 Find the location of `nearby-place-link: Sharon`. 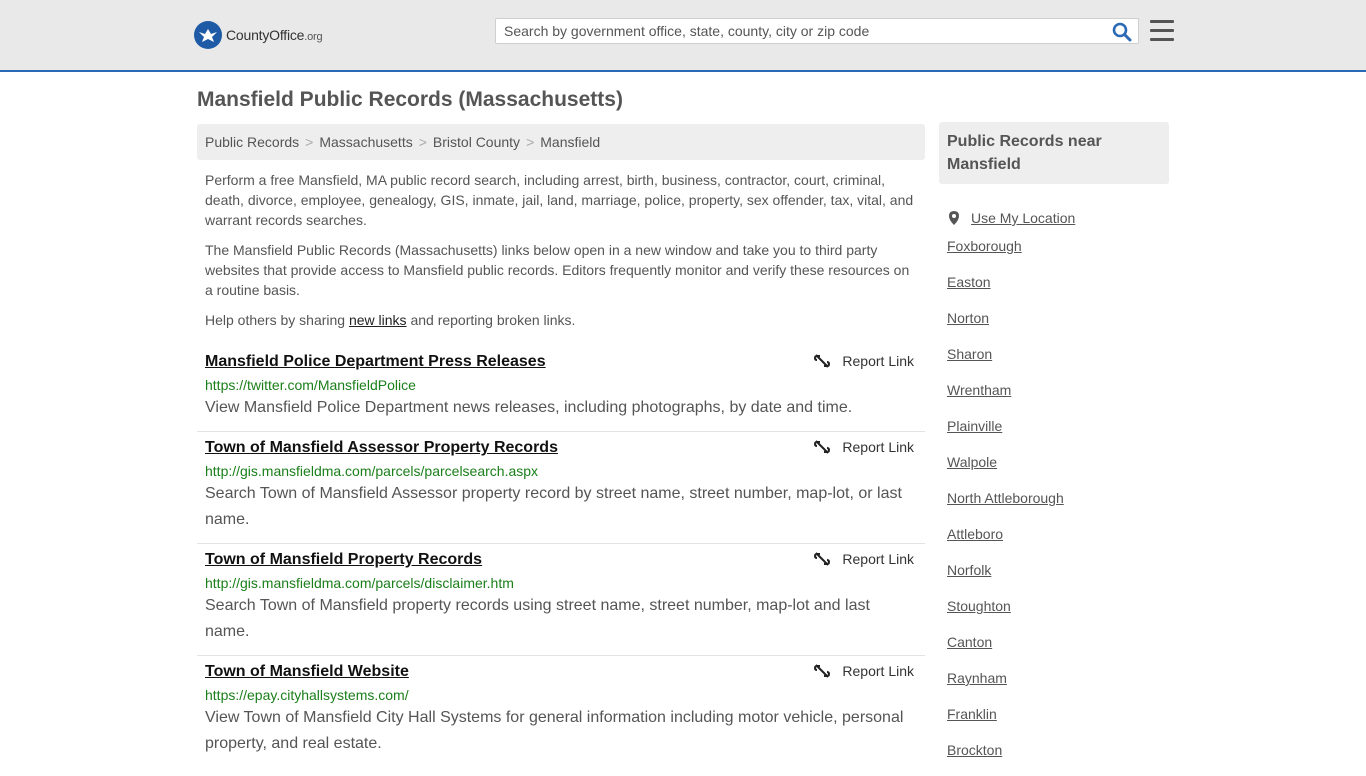

nearby-place-link: Sharon is located at coordinates (1057, 362).